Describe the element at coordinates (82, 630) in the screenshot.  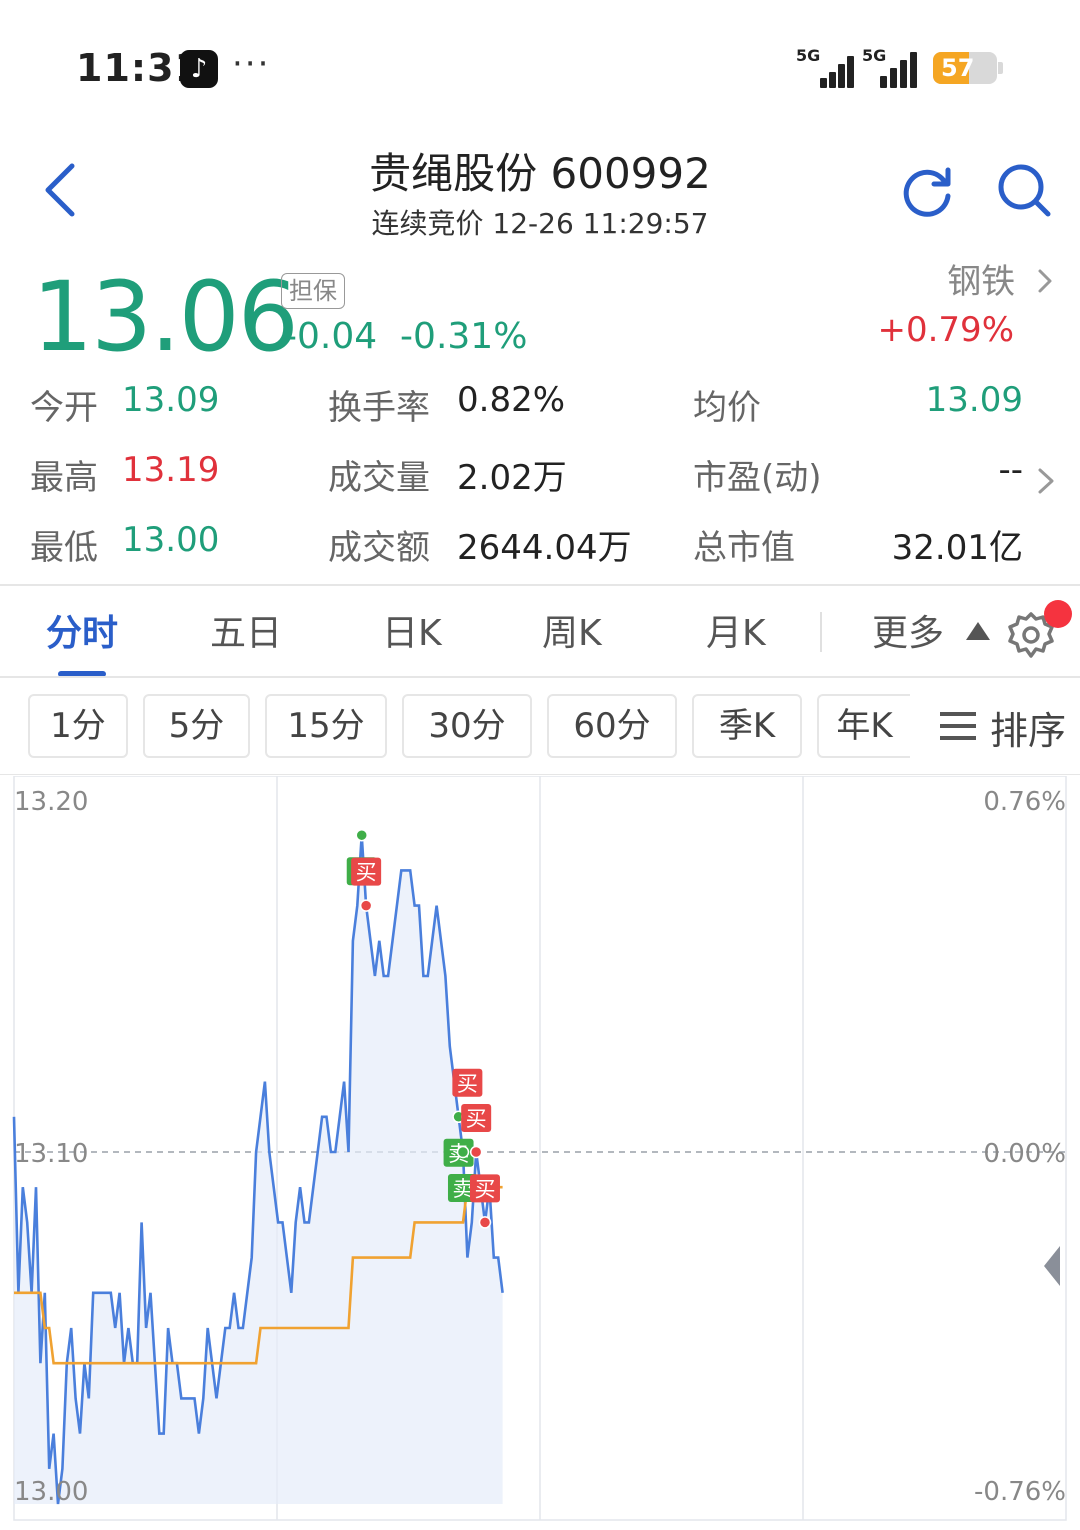
I see `tab-intraday: 分时` at that location.